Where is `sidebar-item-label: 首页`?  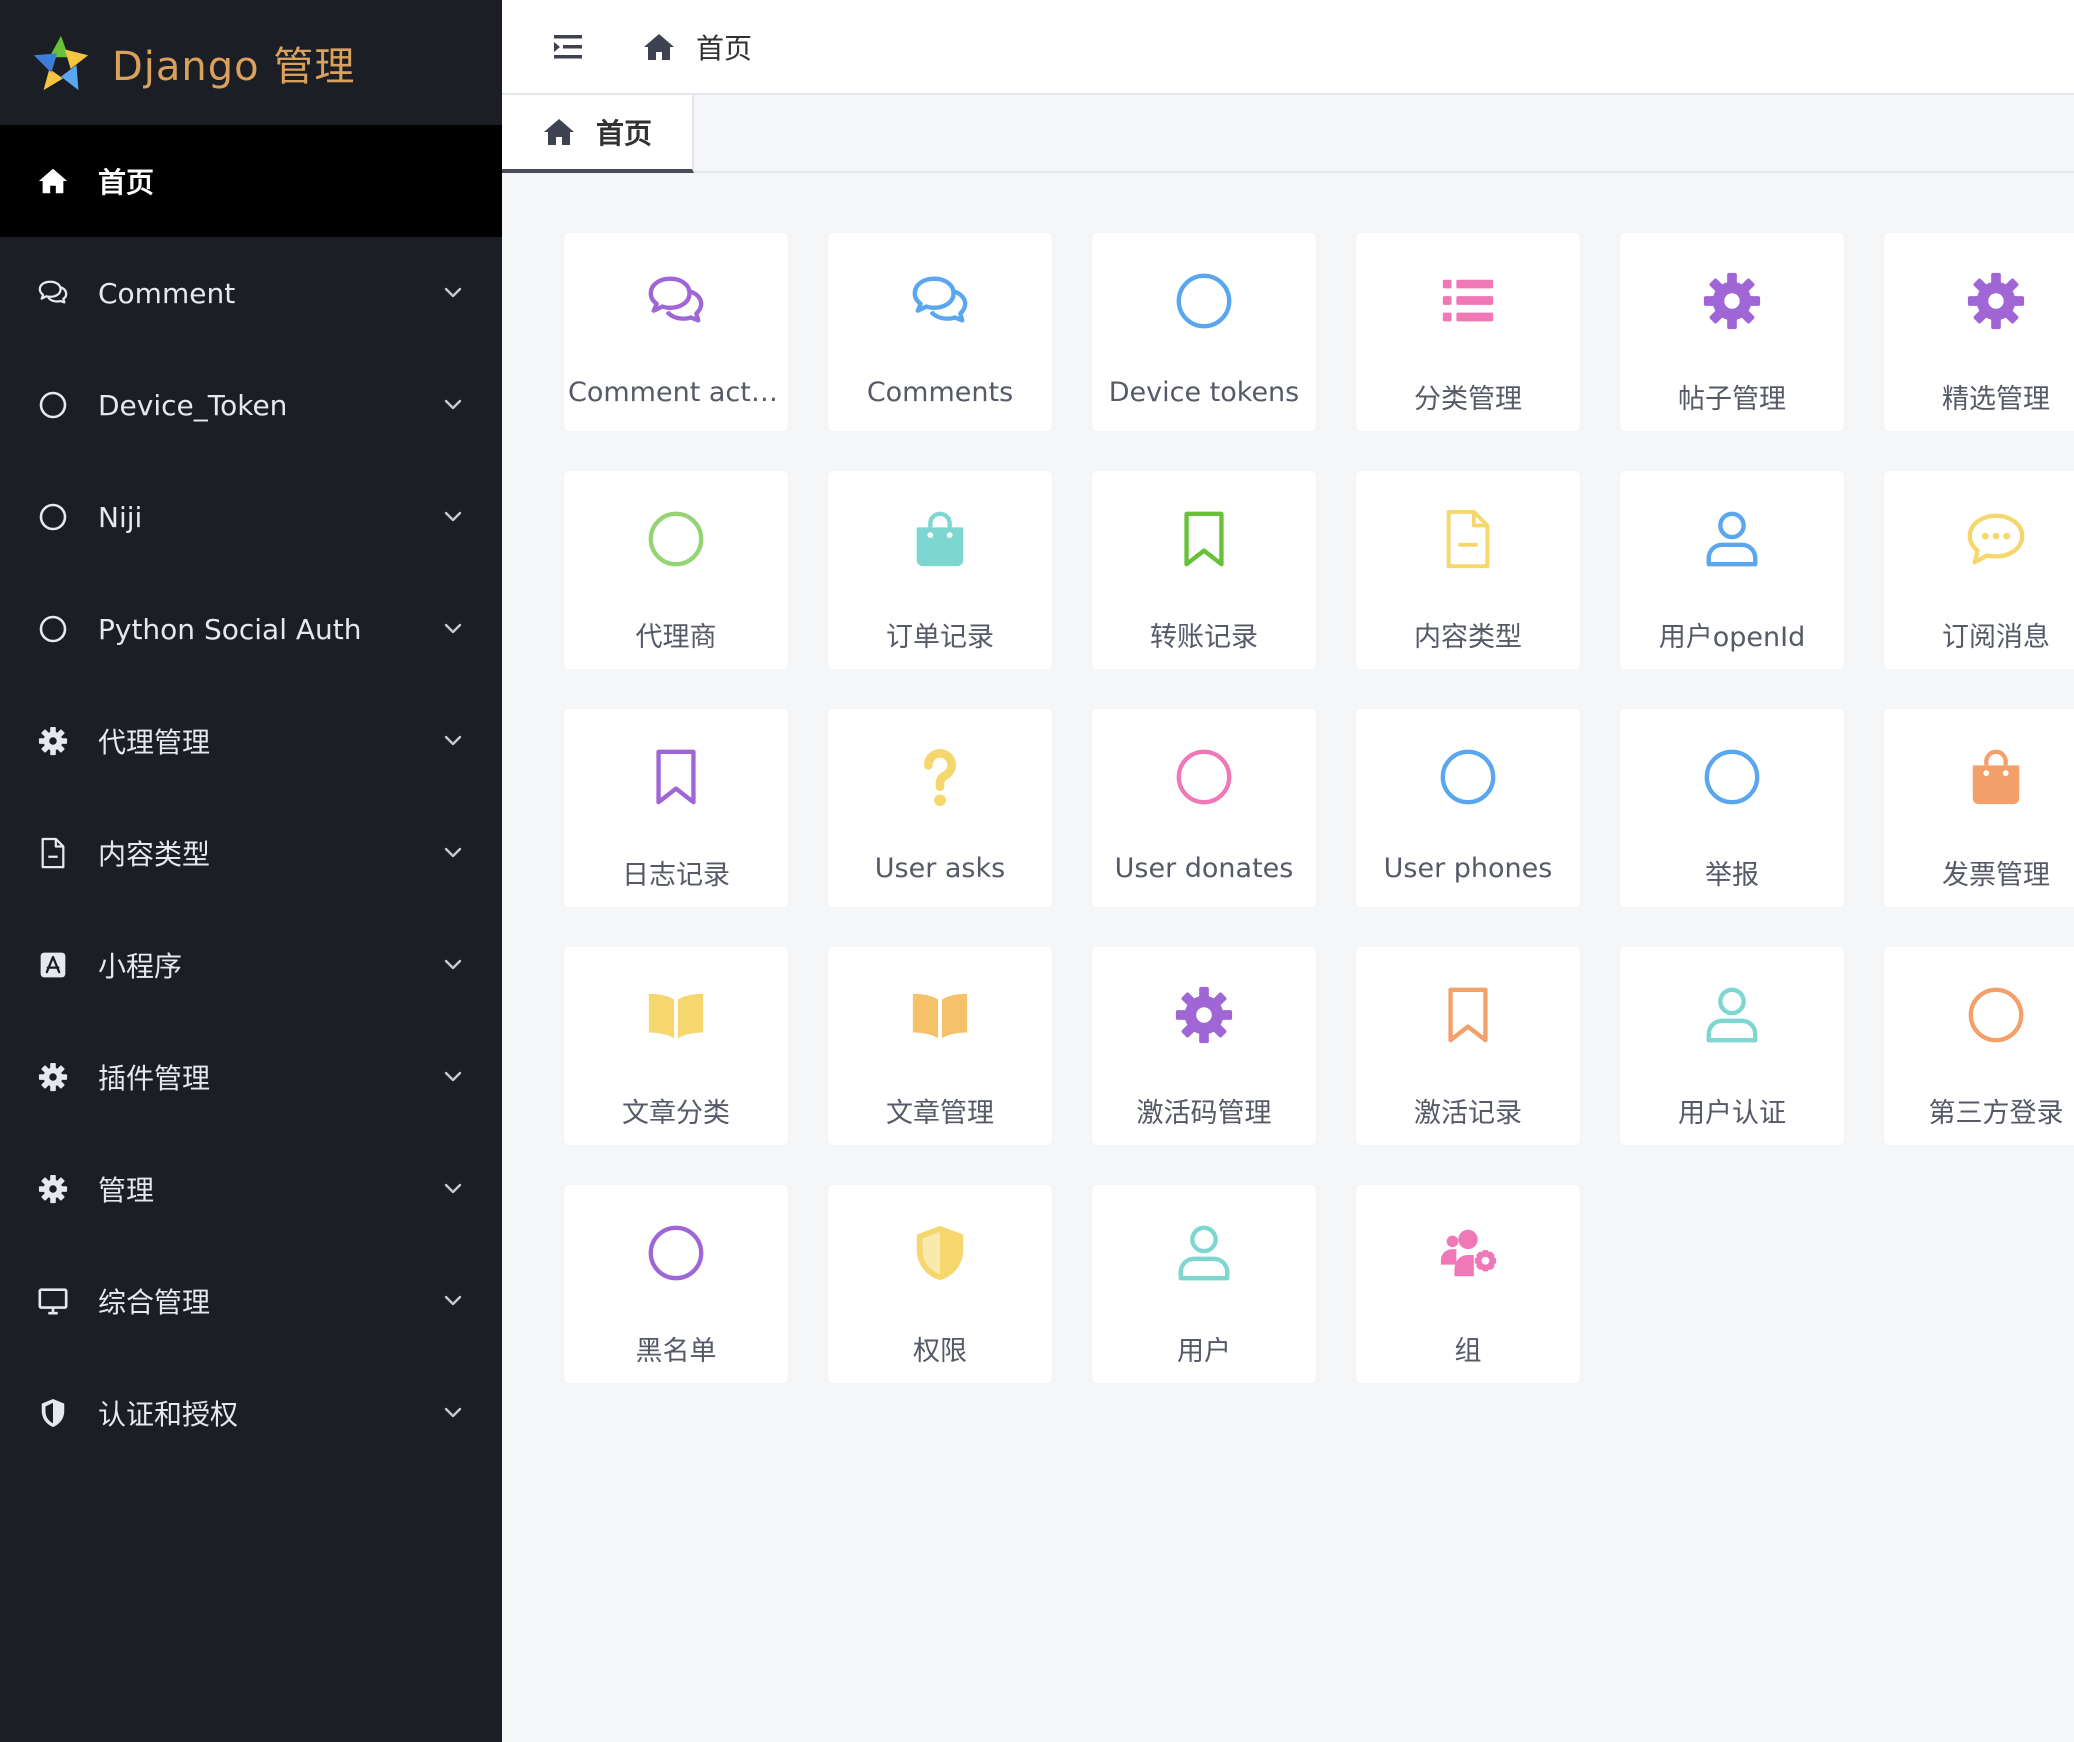
sidebar-item-label: 首页 is located at coordinates (126, 182).